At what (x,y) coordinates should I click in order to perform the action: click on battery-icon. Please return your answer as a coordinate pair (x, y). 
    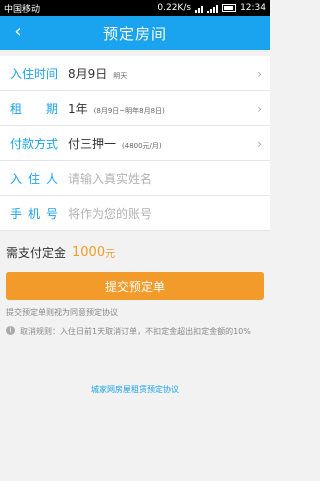
    Looking at the image, I should click on (229, 8).